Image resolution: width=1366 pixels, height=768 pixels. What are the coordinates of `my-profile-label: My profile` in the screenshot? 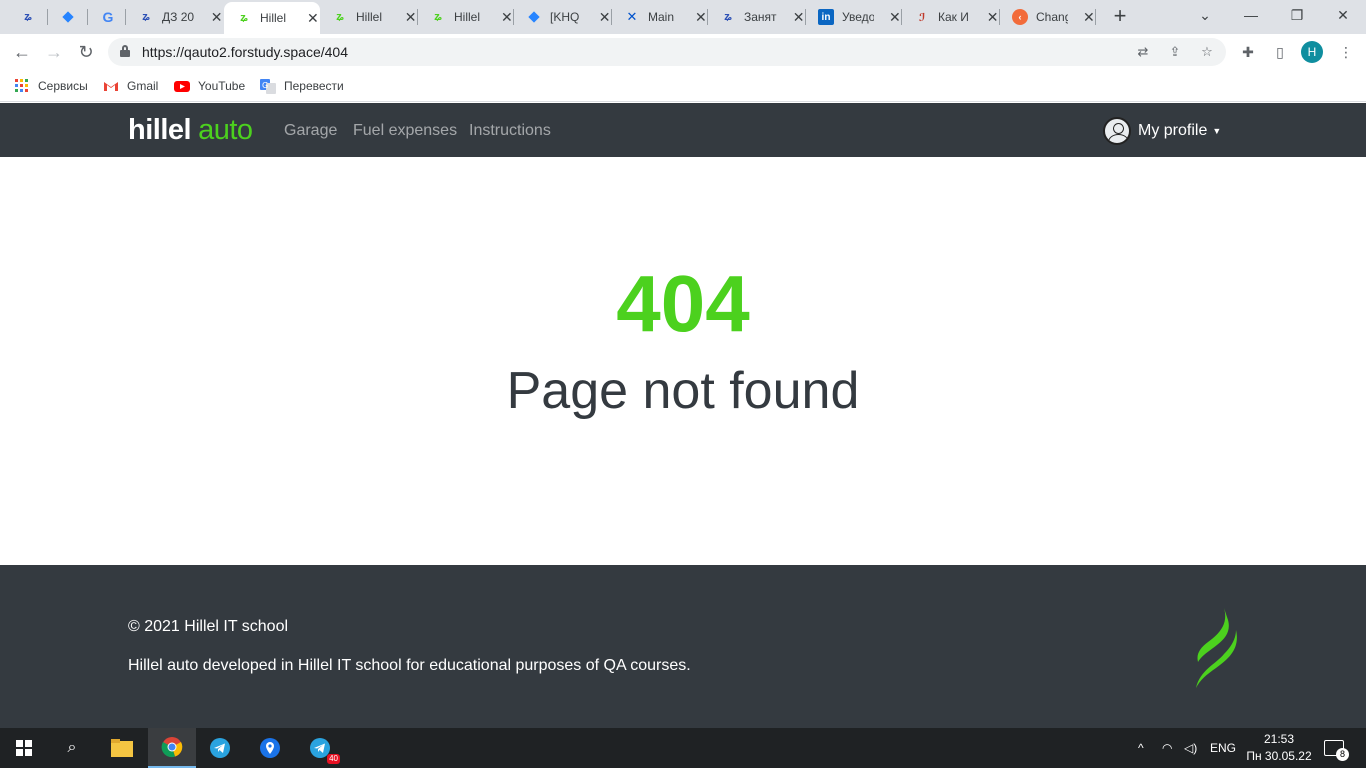 It's located at (1173, 130).